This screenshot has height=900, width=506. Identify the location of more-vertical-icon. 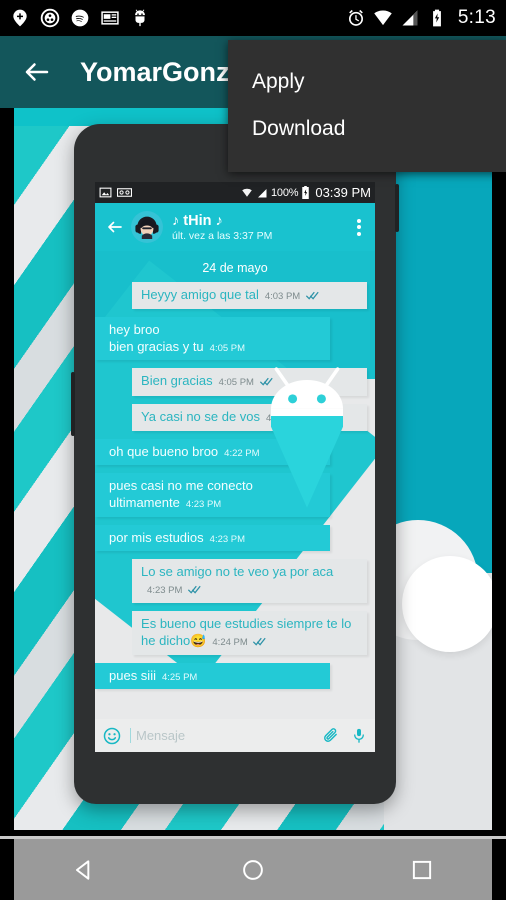
(359, 227).